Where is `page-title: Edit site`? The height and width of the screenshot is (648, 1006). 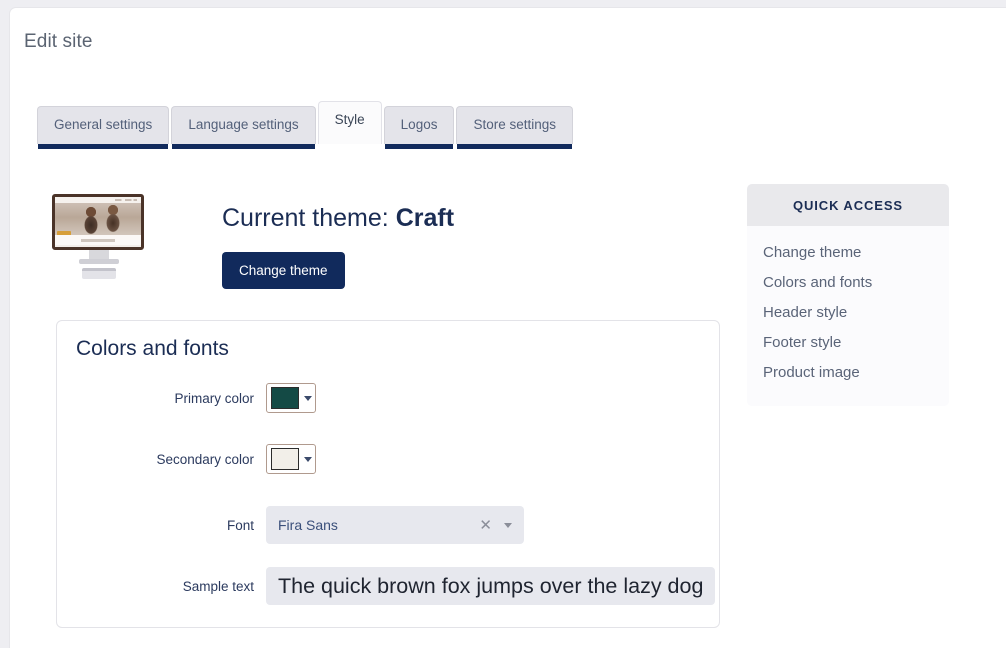
page-title: Edit site is located at coordinates (58, 41).